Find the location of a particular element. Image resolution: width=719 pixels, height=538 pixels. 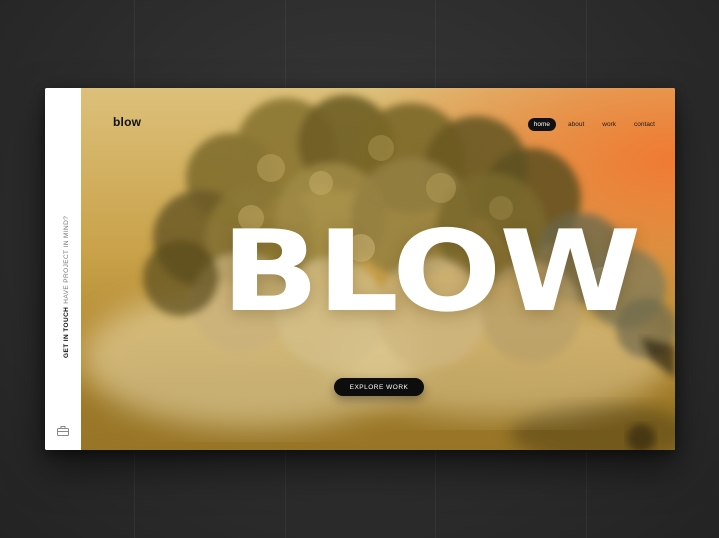

explore-work-button: EXPLORE WORK is located at coordinates (379, 387).